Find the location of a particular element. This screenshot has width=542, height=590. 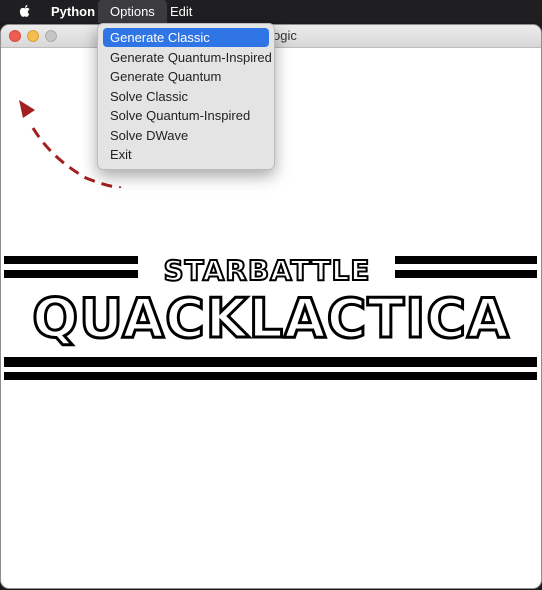

apple-logo-icon is located at coordinates (25, 11).